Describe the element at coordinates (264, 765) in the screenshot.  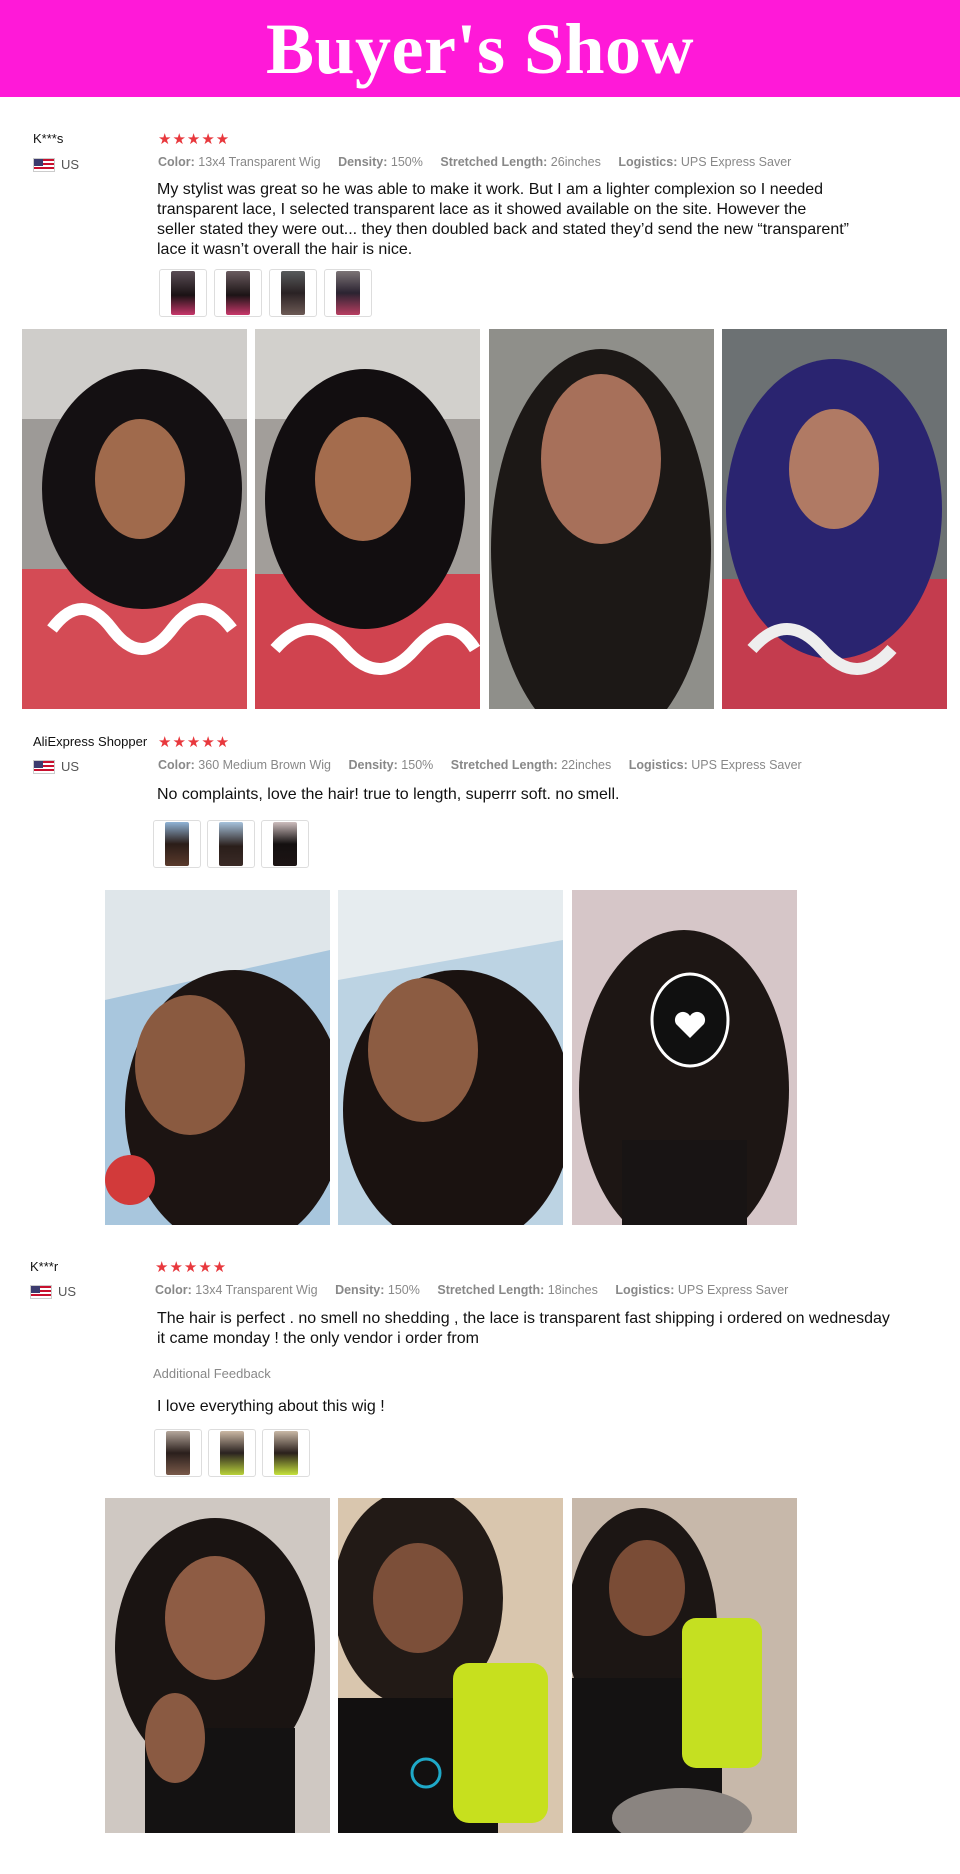
I see `spec-value: 360 Medium Brown Wig` at that location.